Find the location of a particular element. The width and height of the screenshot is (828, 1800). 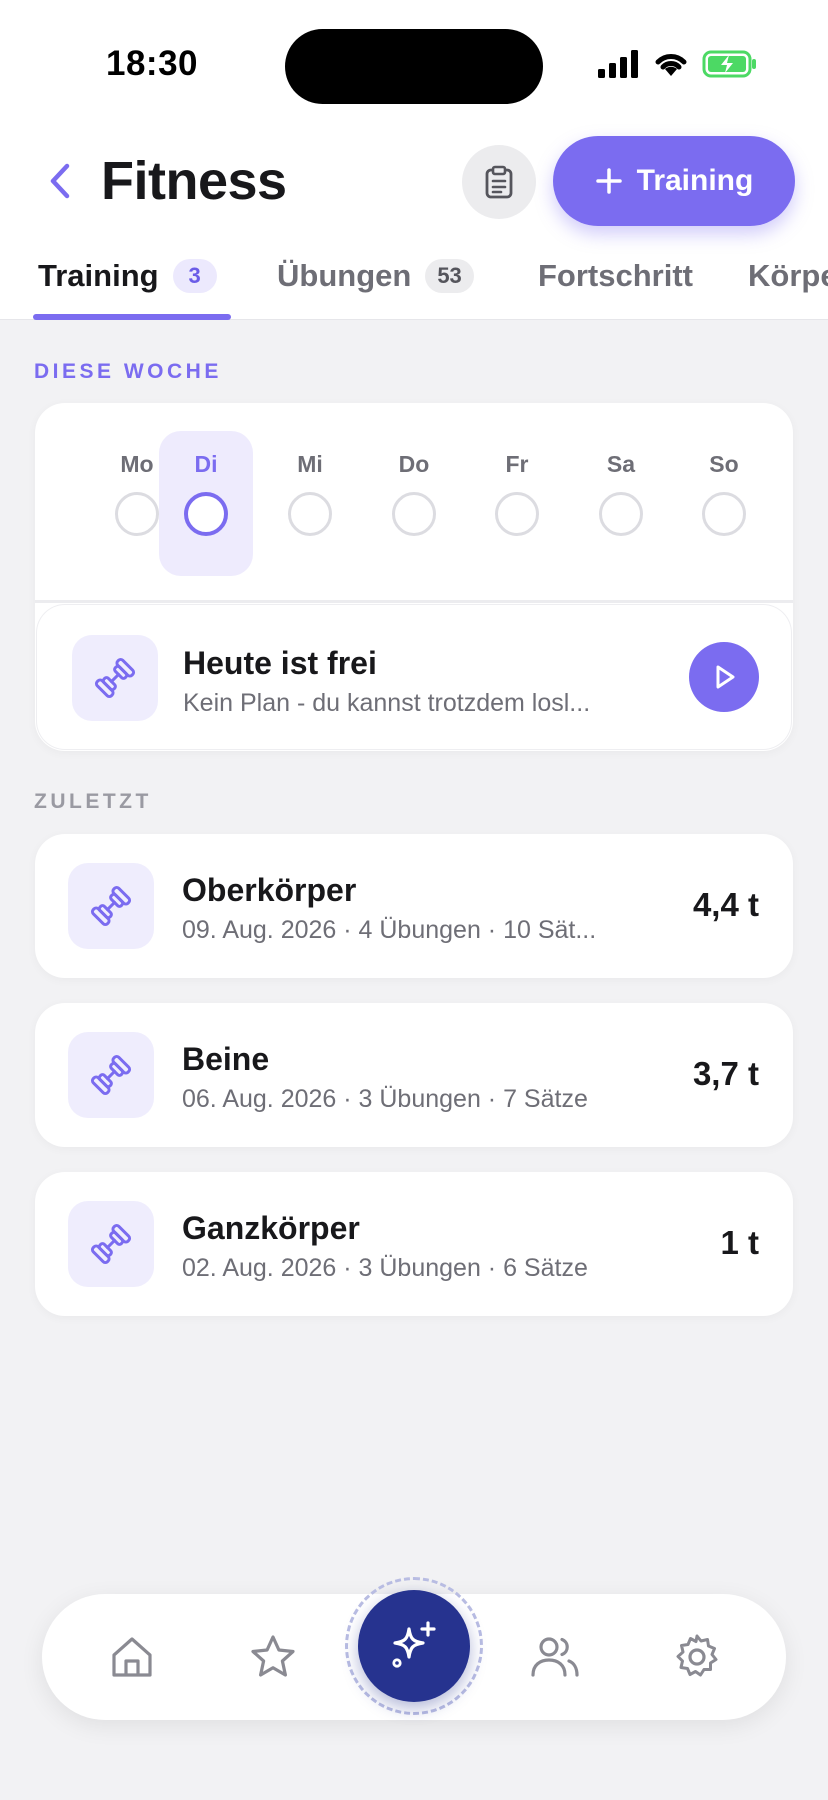

day-di: Di is located at coordinates (206, 503).